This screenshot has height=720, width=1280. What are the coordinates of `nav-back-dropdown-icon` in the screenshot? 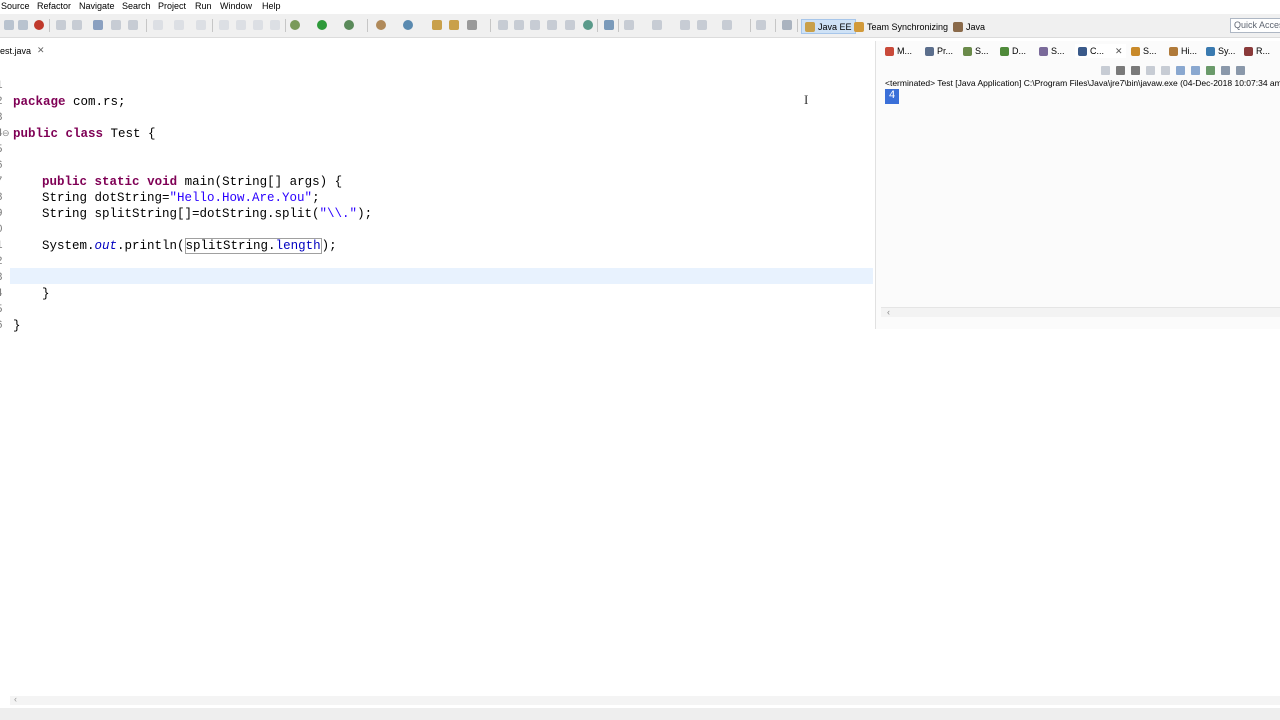 It's located at (702, 25).